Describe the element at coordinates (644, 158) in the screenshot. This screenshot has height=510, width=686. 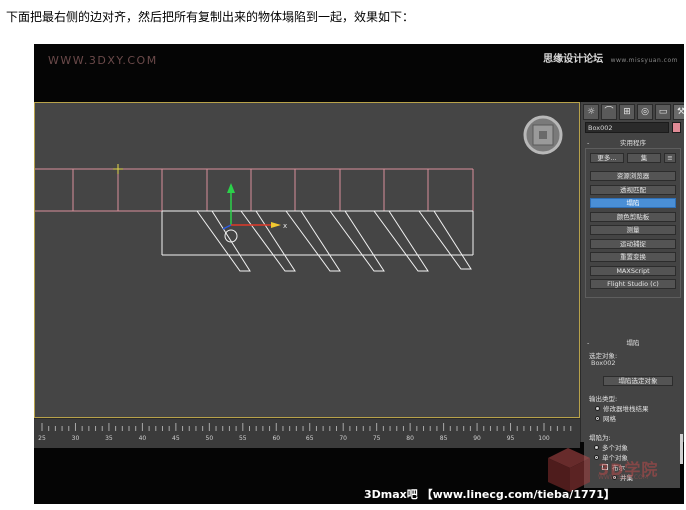
I see `sets-button: 集` at that location.